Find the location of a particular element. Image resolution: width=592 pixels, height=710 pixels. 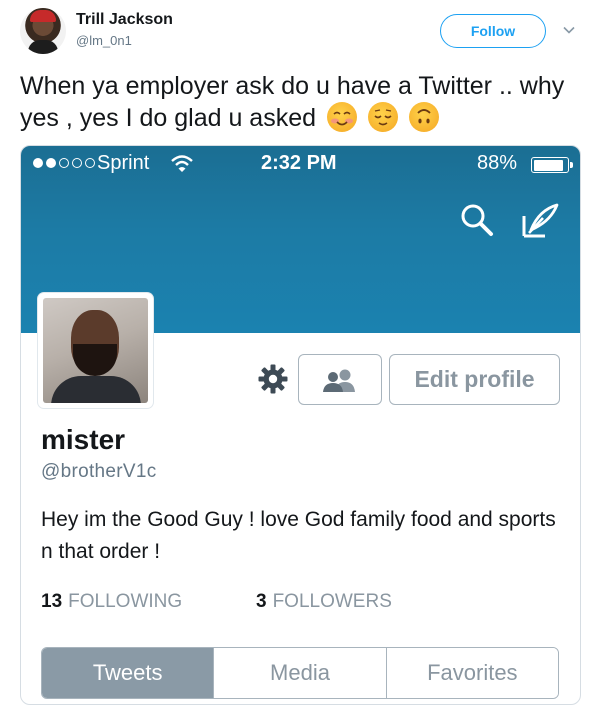

profile-avatar is located at coordinates (95, 350).